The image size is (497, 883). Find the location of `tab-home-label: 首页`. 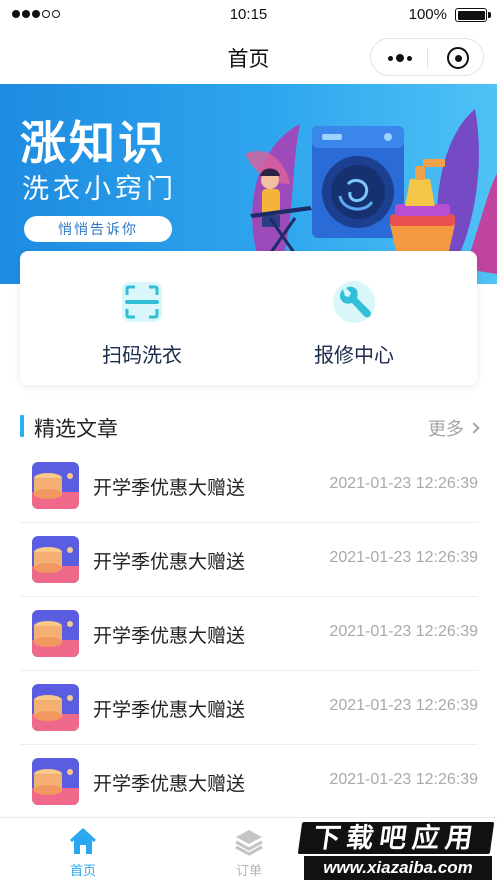

tab-home-label: 首页 is located at coordinates (82, 870).